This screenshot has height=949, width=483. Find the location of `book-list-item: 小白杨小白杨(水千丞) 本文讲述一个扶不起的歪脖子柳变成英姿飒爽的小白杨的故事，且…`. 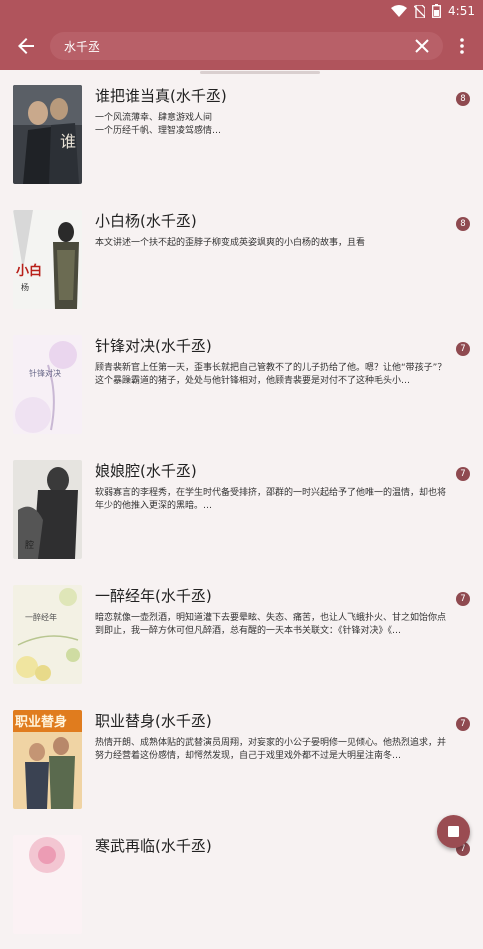

book-list-item: 小白杨小白杨(水千丞) 本文讲述一个扶不起的歪脖子柳变成英姿飒爽的小白杨的故事，且… is located at coordinates (241, 261).